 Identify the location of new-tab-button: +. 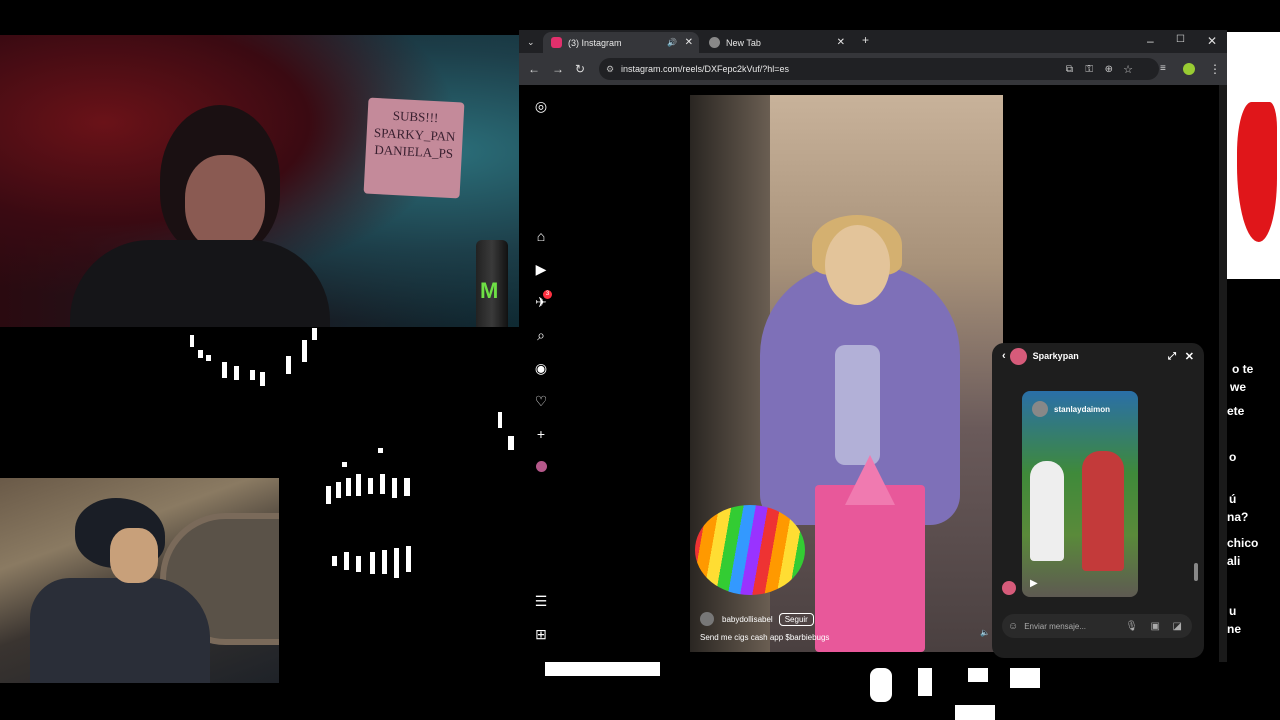
(865, 40).